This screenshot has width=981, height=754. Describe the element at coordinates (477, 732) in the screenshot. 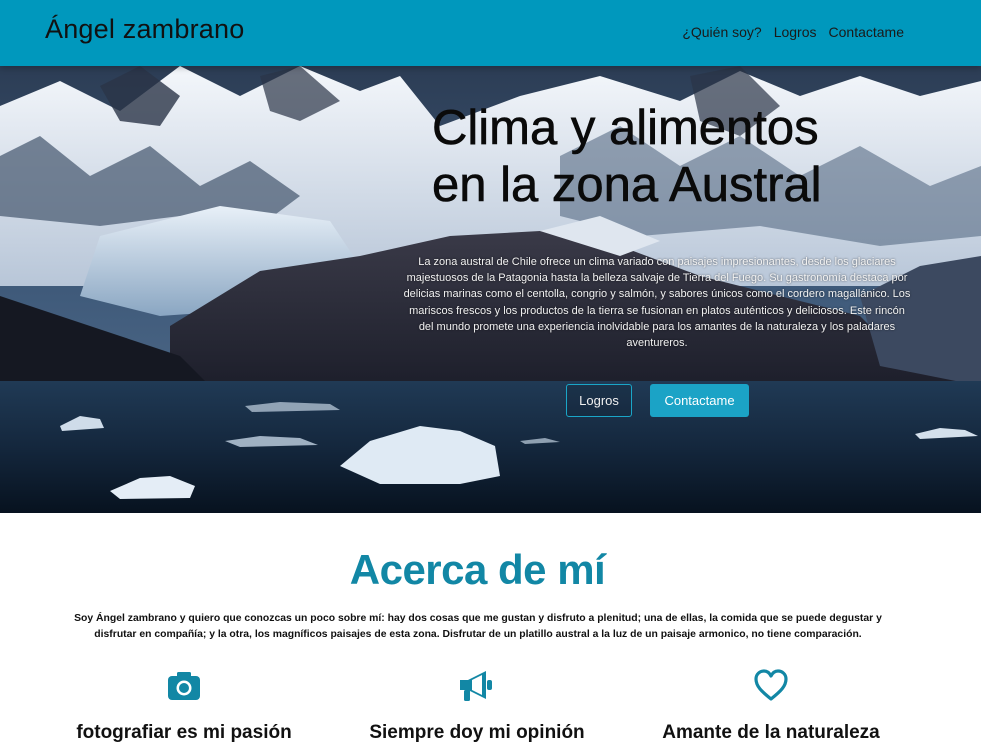

I see `feature-title: Siempre doy mi opinión` at that location.